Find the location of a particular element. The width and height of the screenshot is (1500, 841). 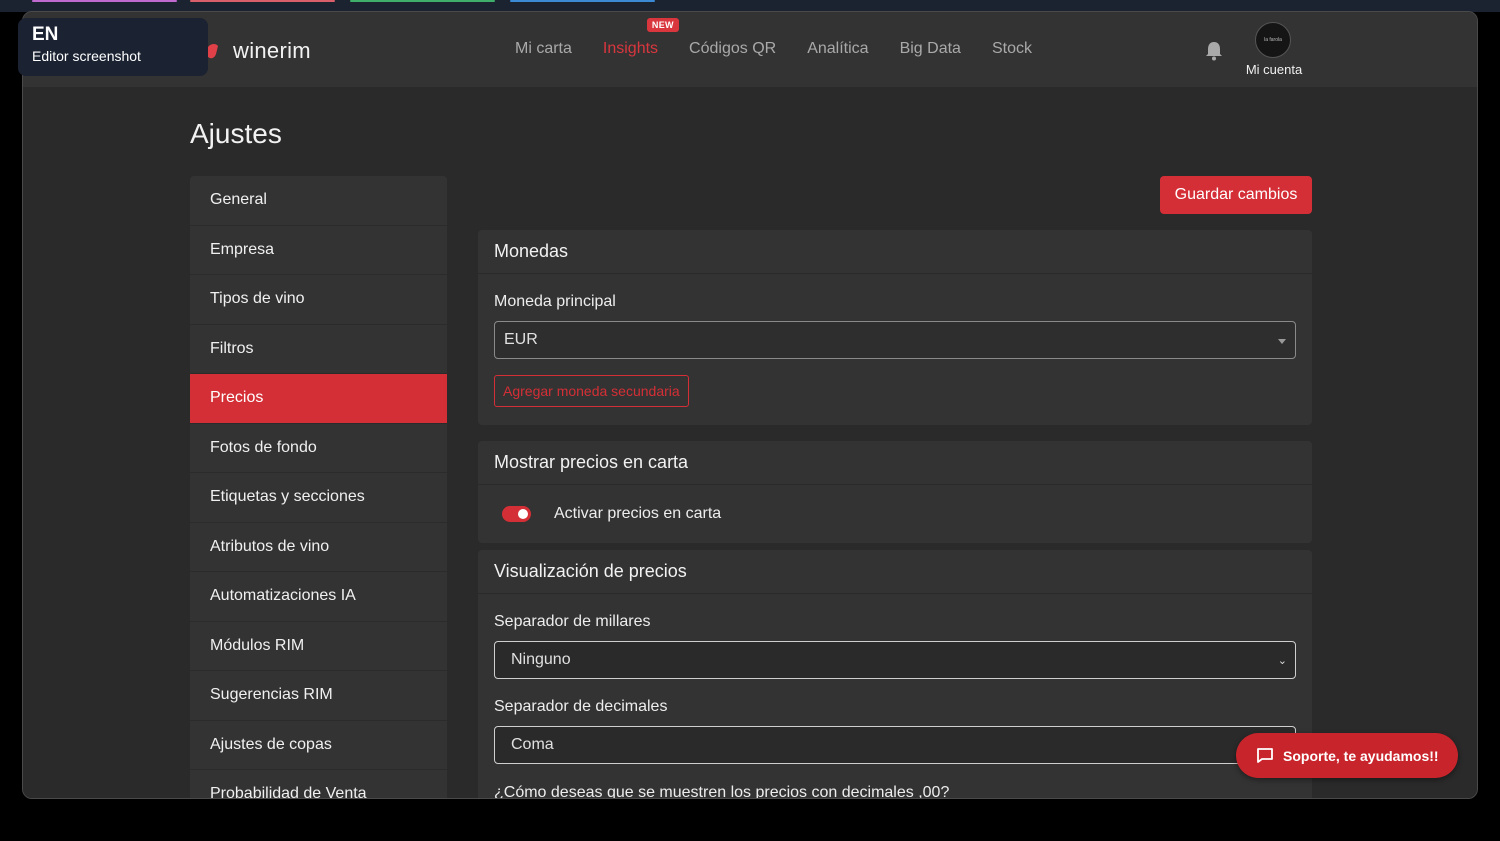

overlay-lang: EN is located at coordinates (45, 34).